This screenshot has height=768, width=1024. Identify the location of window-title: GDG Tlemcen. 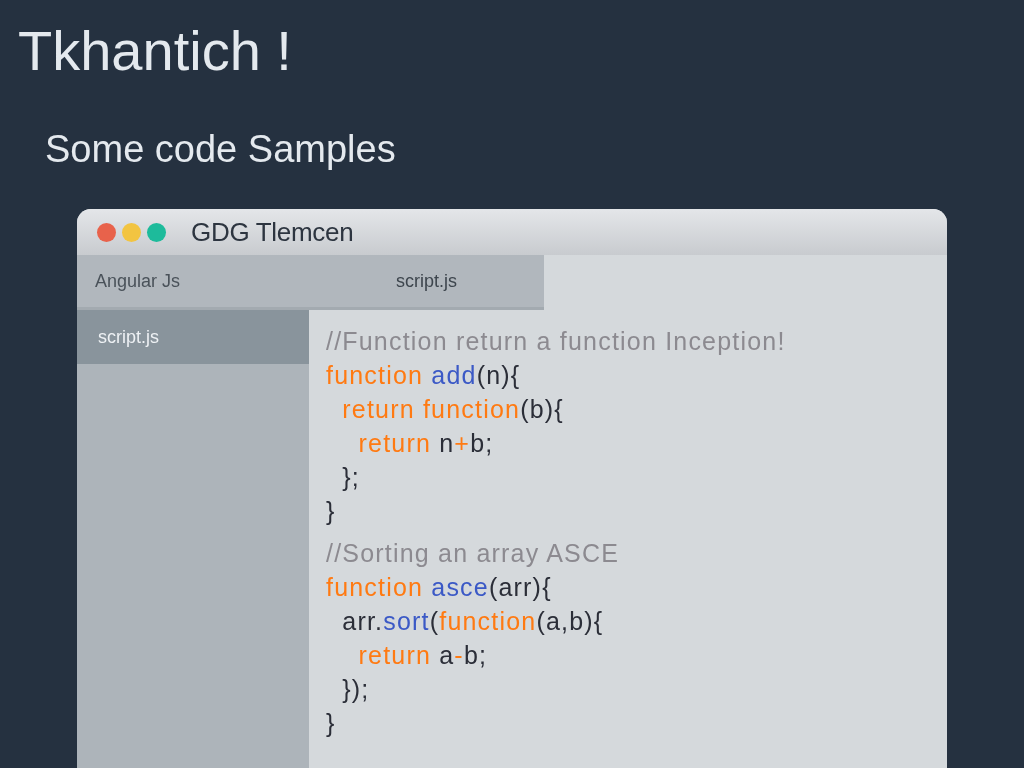
(272, 232).